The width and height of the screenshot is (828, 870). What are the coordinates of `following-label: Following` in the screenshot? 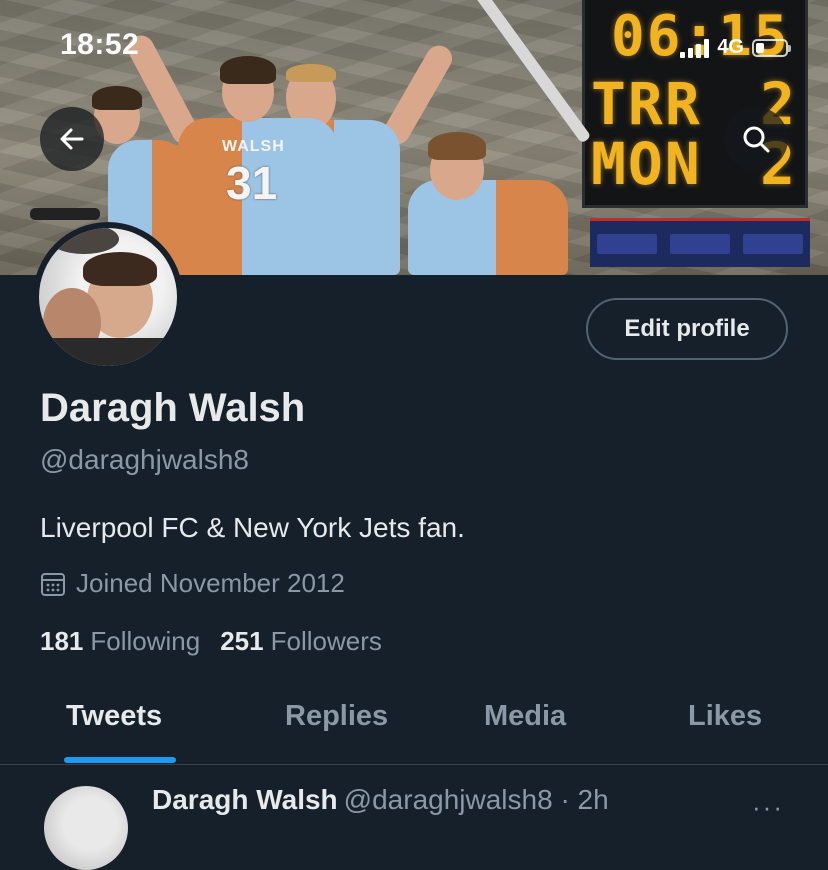 It's located at (145, 641).